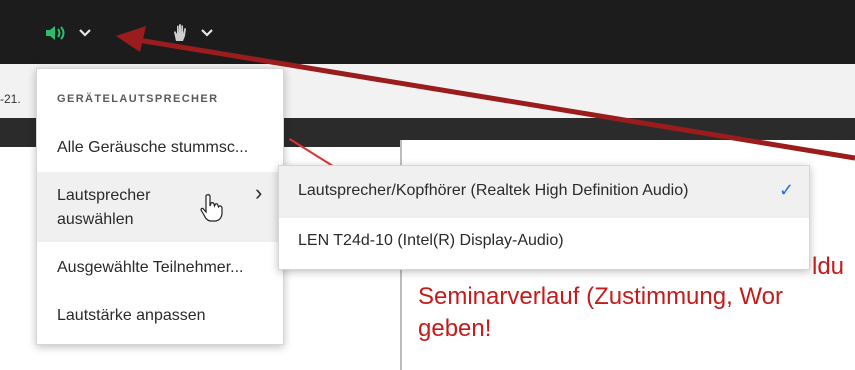  Describe the element at coordinates (259, 192) in the screenshot. I see `chevron-right-icon: ›` at that location.